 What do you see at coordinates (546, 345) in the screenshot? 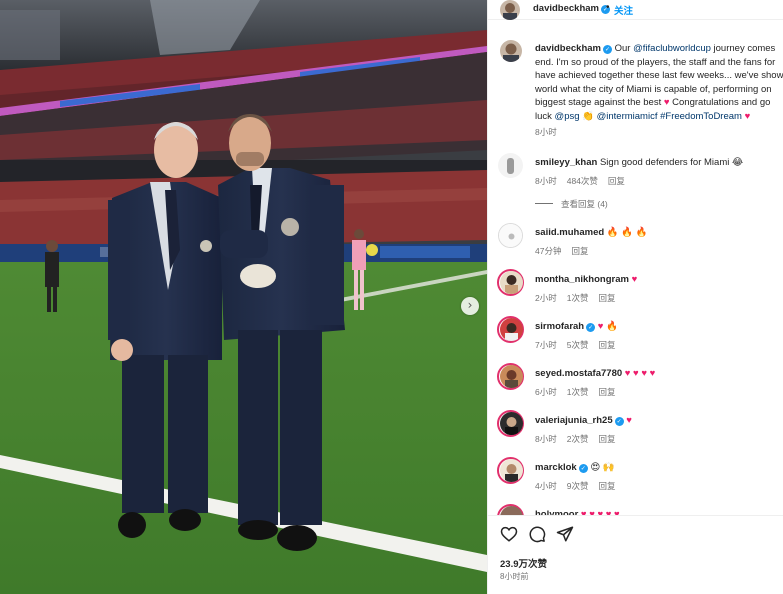
I see `comment-time: 7小时` at bounding box center [546, 345].